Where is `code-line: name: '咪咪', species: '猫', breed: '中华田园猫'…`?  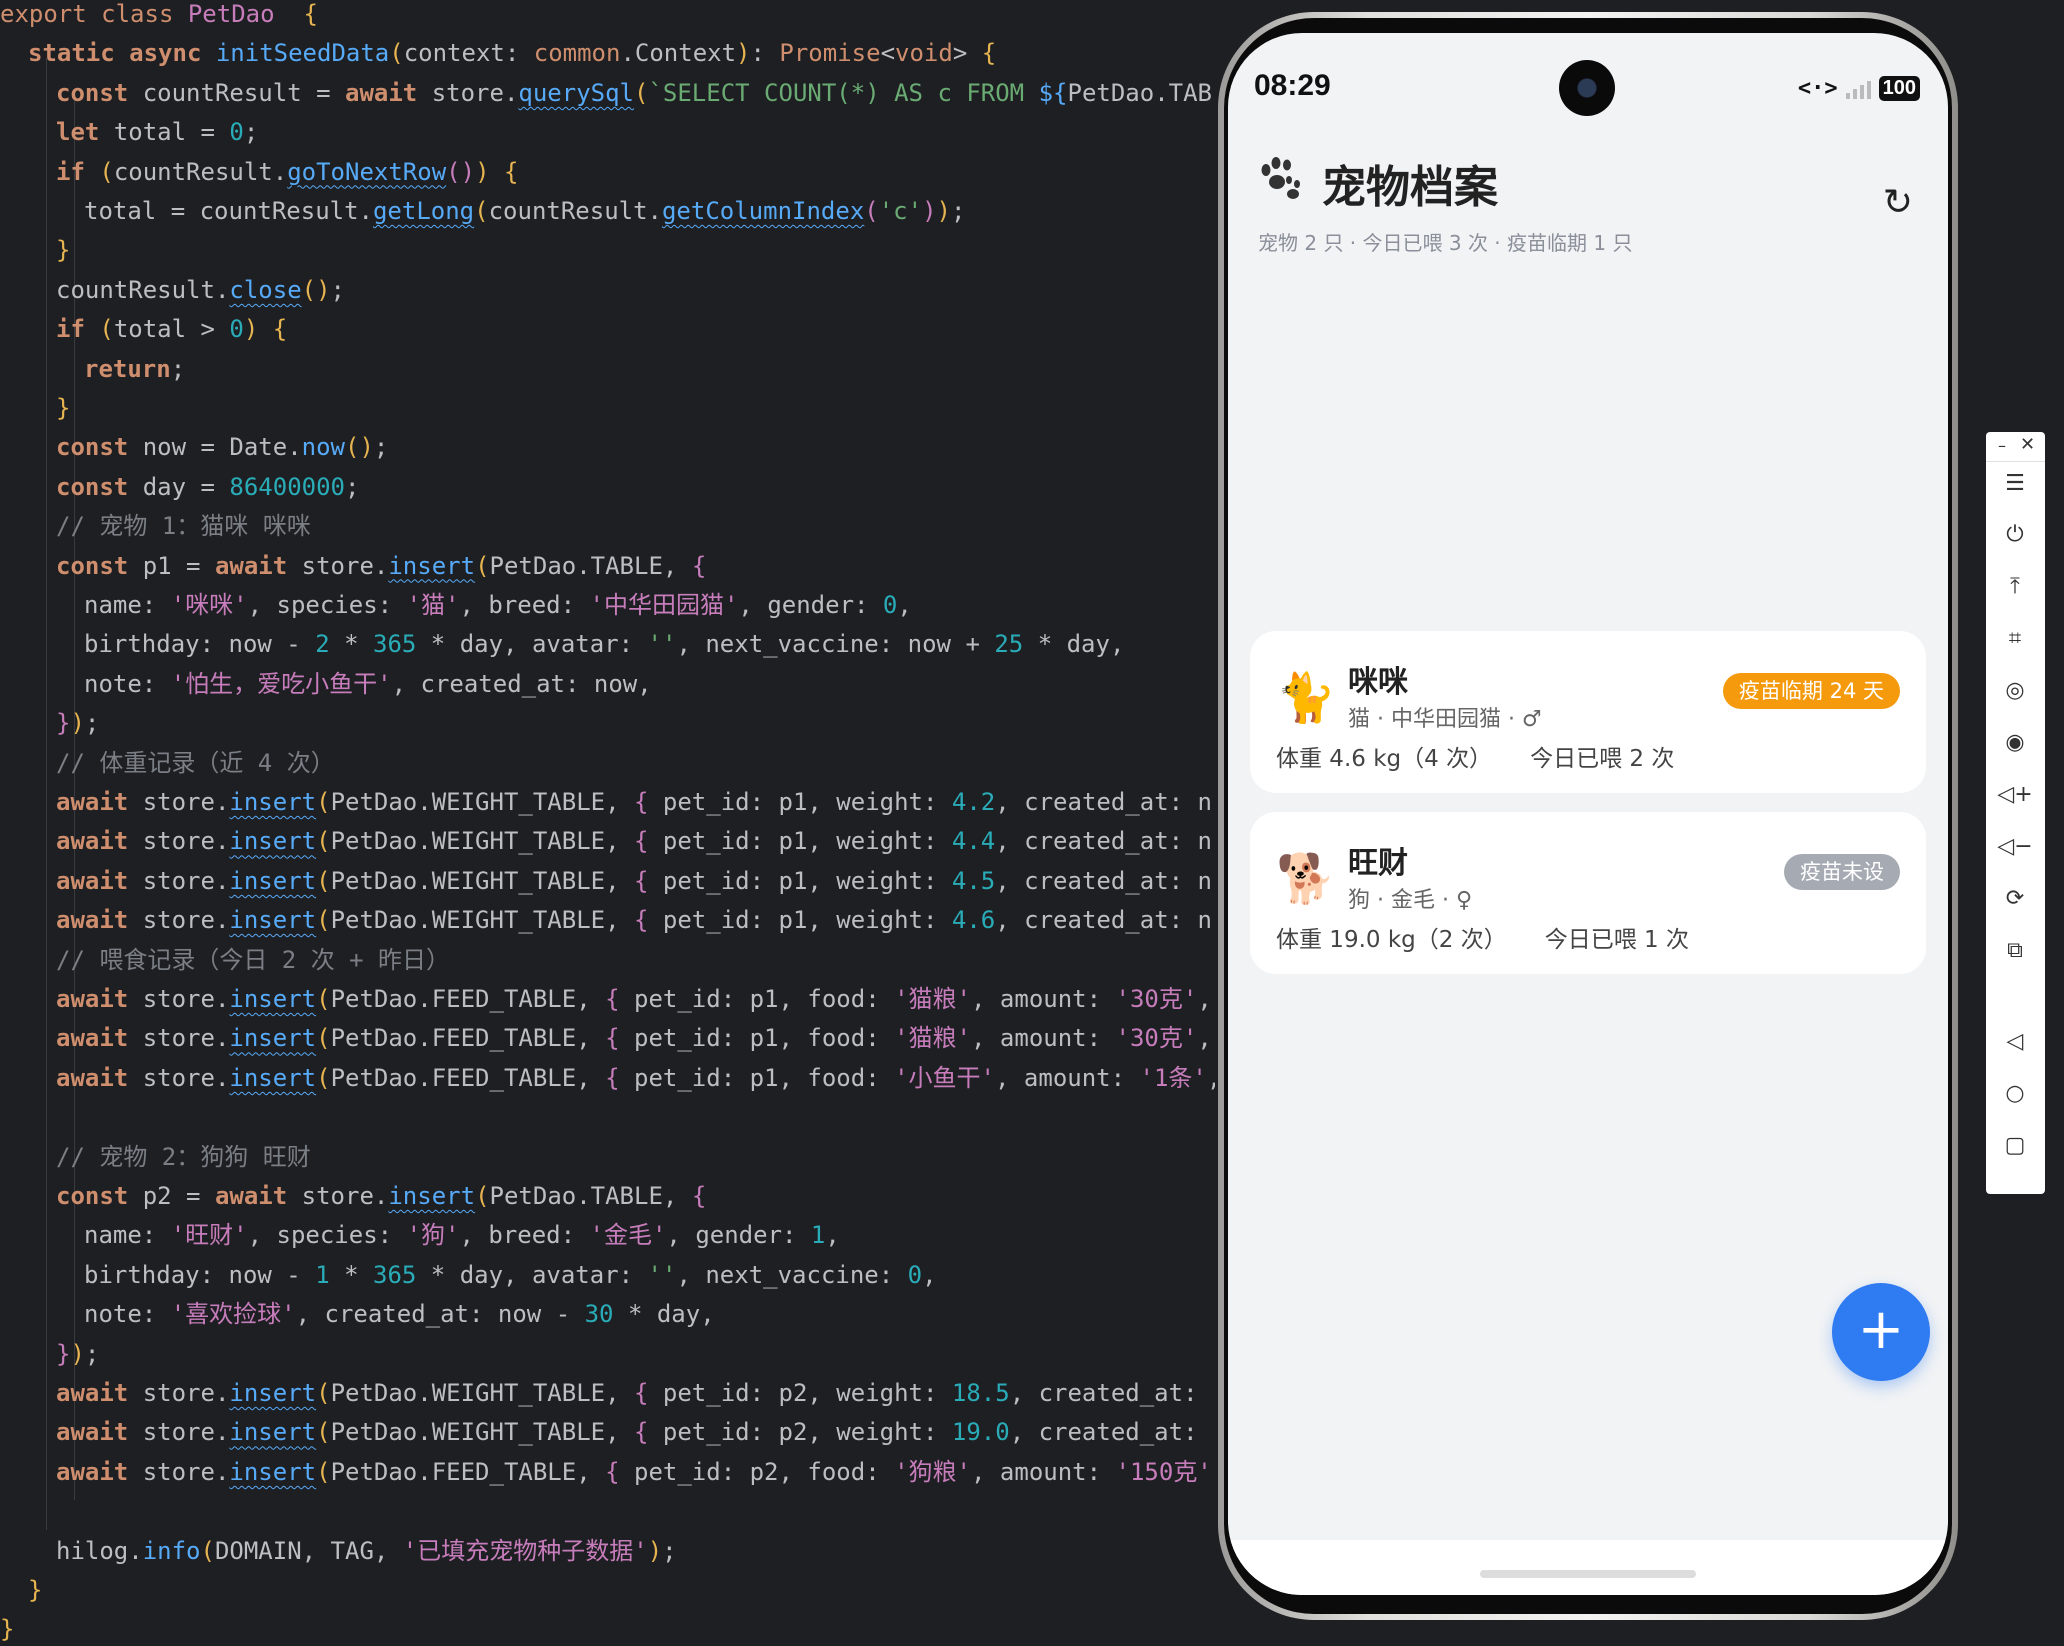 code-line: name: '咪咪', species: '猫', breed: '中华田园猫'… is located at coordinates (498, 605).